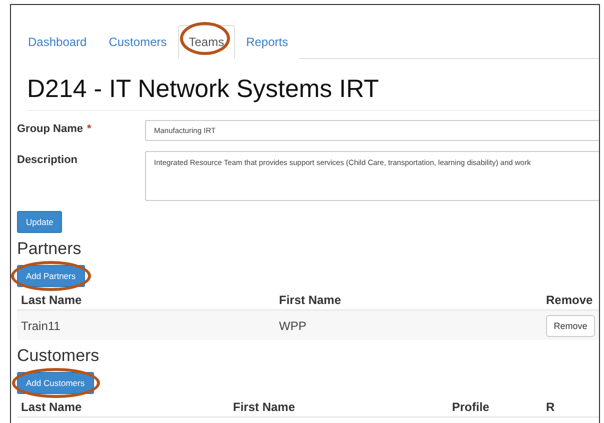  What do you see at coordinates (89, 128) in the screenshot?
I see `required-mark: *` at bounding box center [89, 128].